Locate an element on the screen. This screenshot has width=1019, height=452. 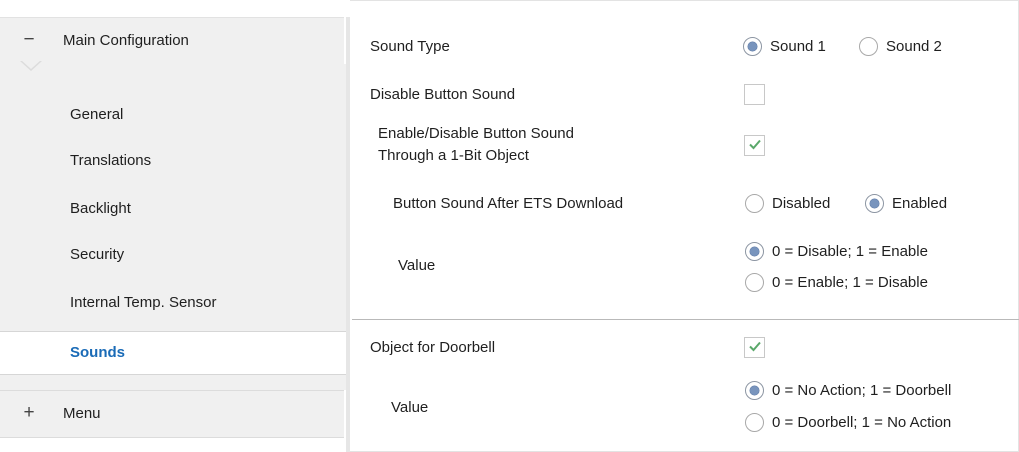
radio-label: 0 = Doorbell; 1 = No Action is located at coordinates (862, 422).